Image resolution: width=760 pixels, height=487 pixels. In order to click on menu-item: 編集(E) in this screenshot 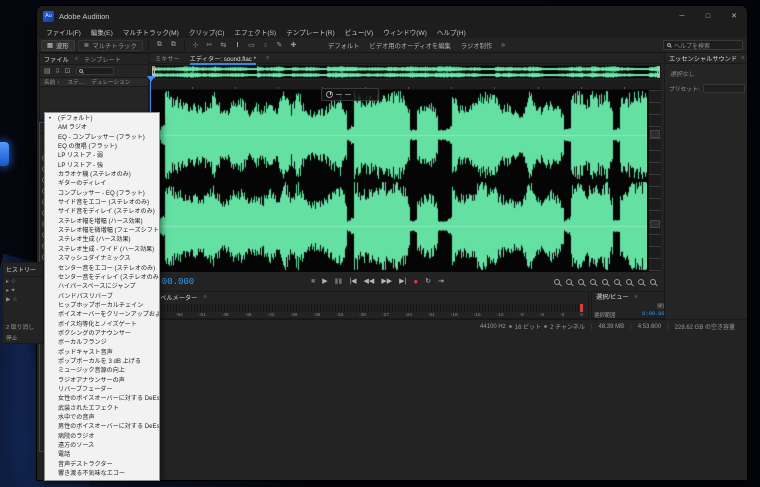, I will do `click(102, 32)`.